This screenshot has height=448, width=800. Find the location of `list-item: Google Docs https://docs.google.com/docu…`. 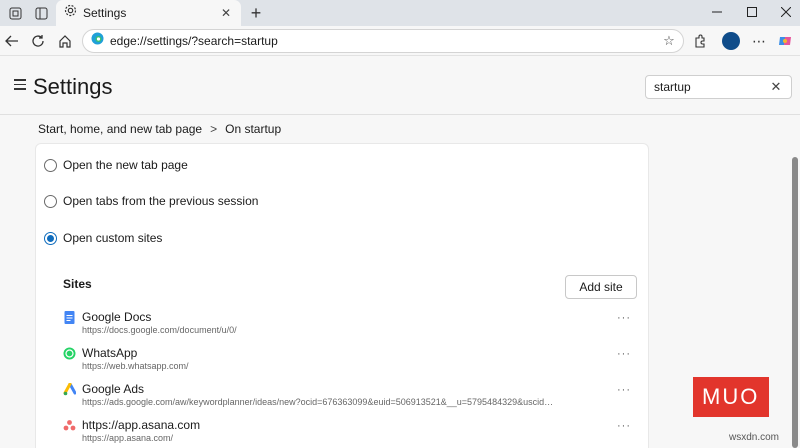

list-item: Google Docs https://docs.google.com/docu… is located at coordinates (348, 324).